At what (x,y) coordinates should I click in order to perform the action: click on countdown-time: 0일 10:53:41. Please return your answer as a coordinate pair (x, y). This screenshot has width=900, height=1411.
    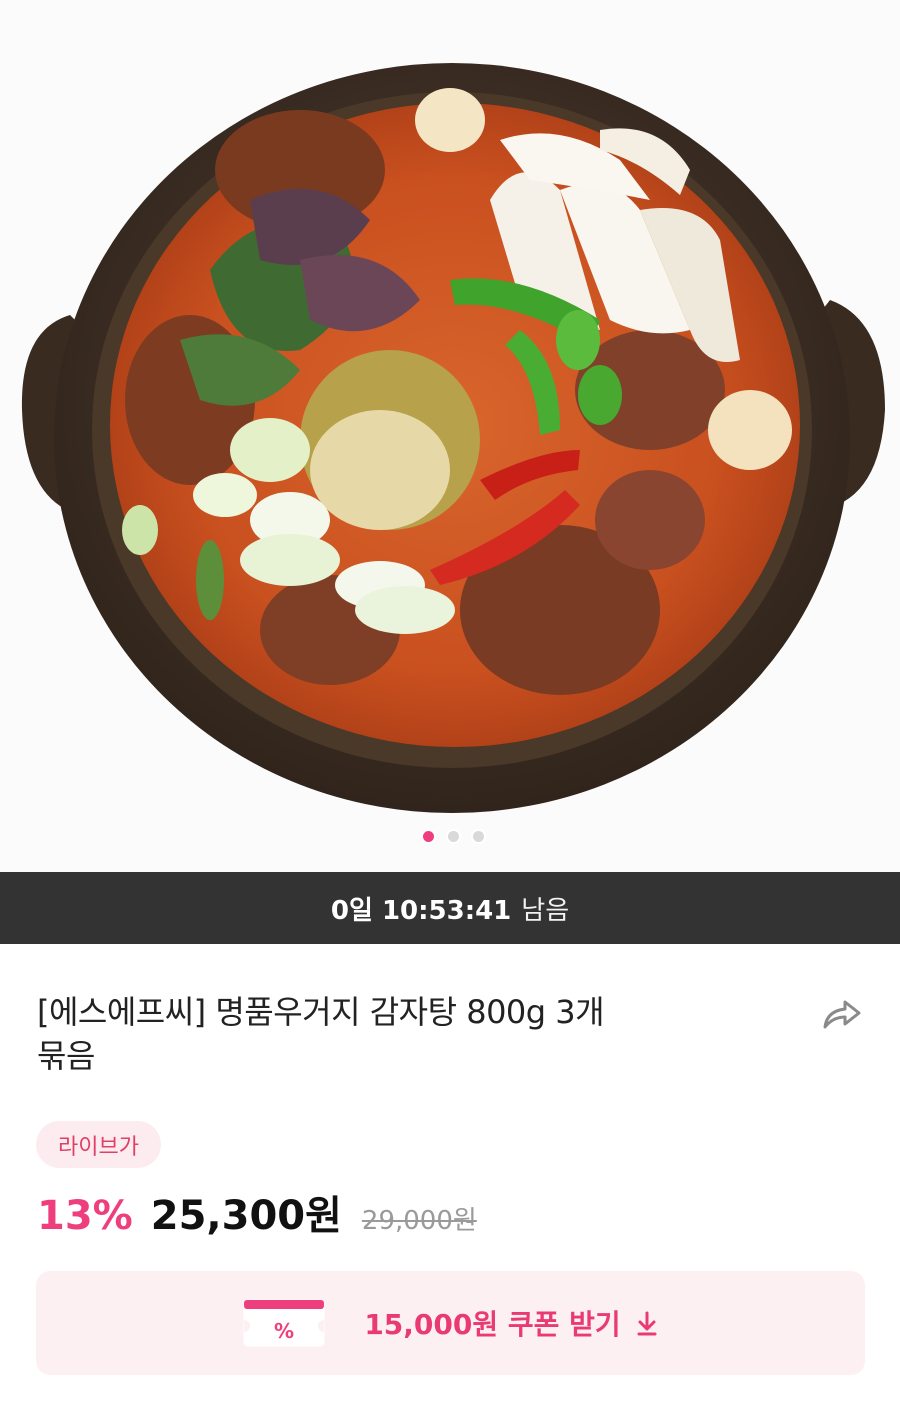
    Looking at the image, I should click on (421, 910).